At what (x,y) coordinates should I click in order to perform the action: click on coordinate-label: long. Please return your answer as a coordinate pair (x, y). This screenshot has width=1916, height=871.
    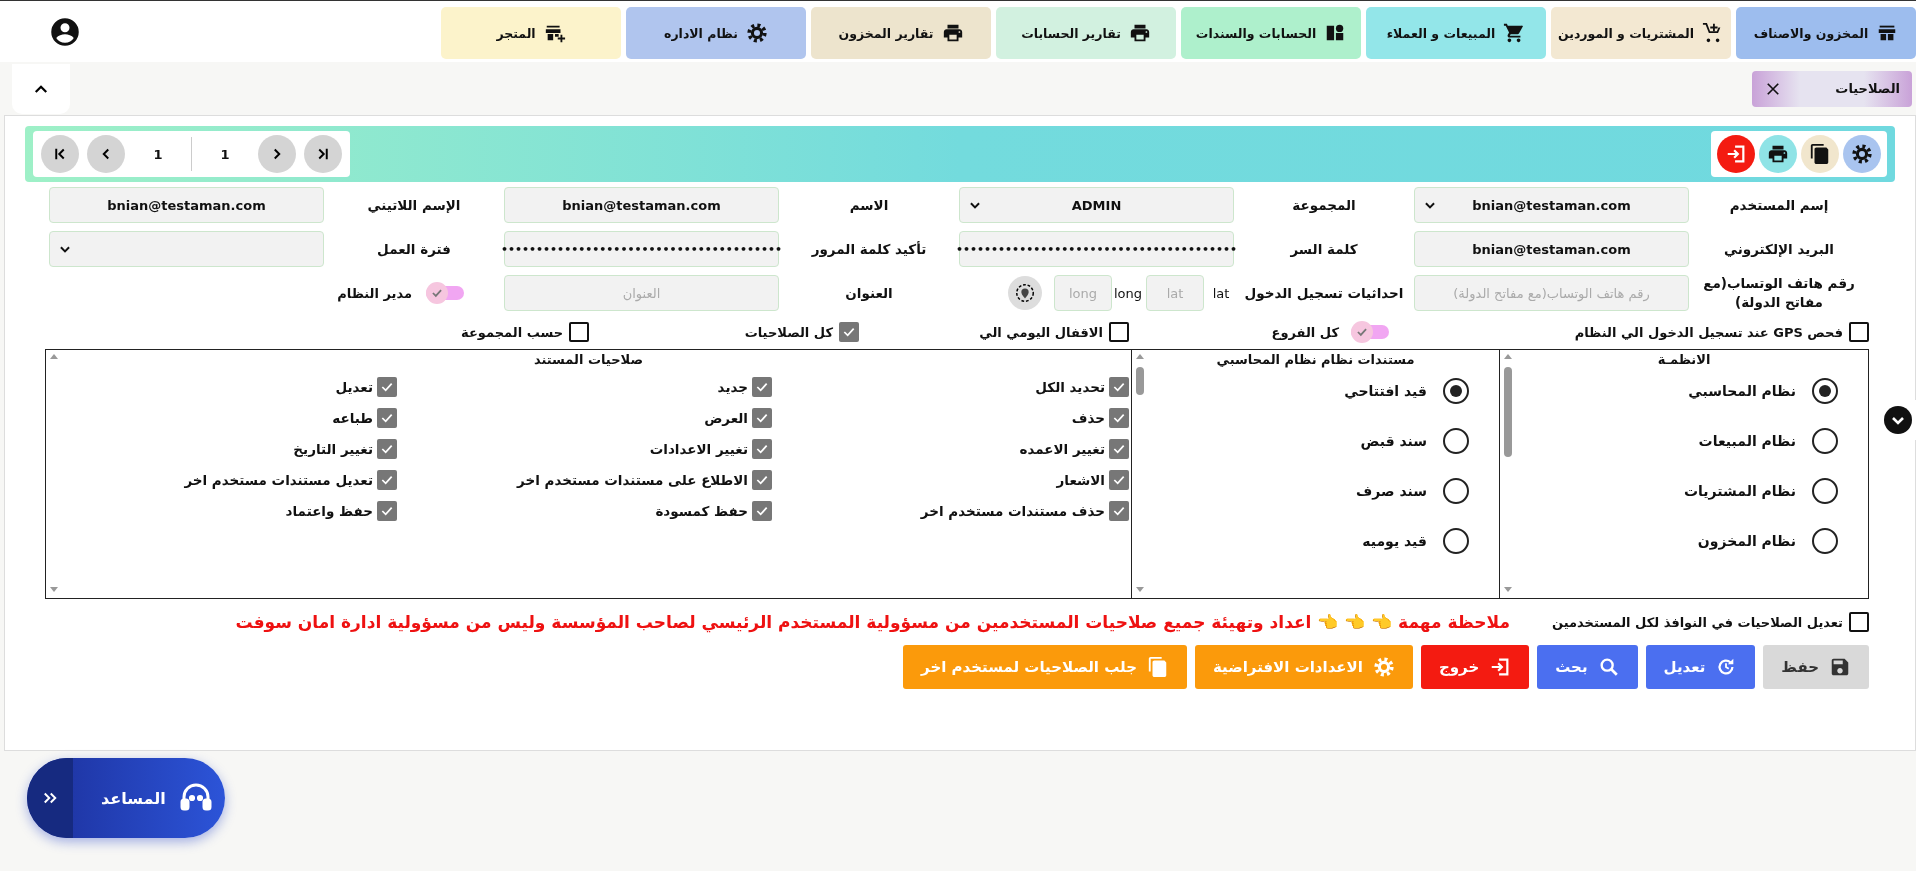
    Looking at the image, I should click on (1129, 293).